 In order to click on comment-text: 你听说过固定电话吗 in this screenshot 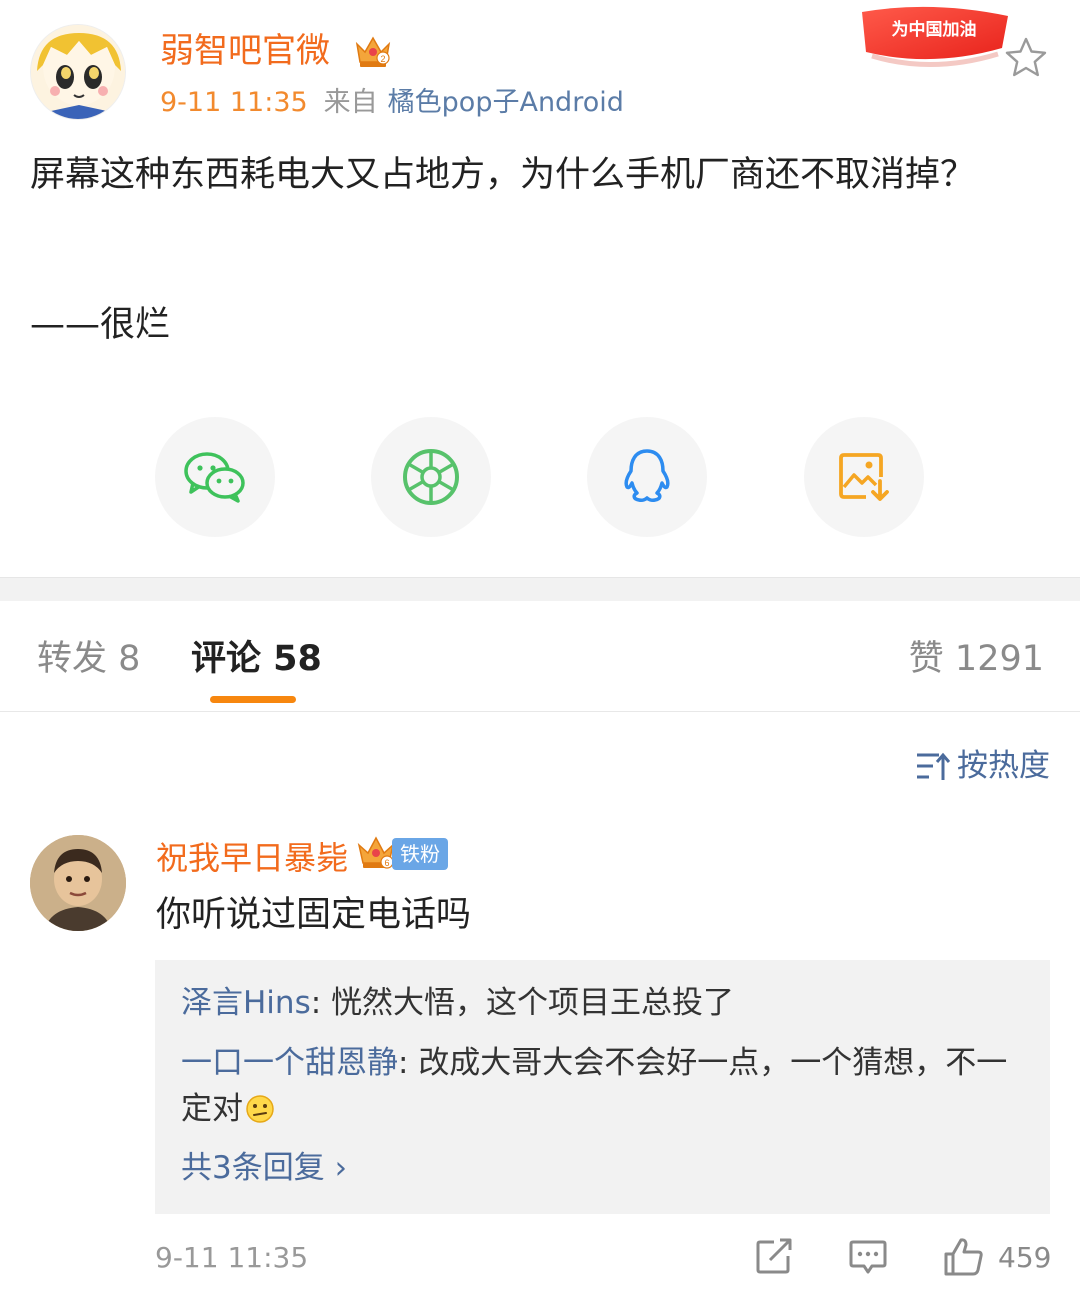, I will do `click(314, 915)`.